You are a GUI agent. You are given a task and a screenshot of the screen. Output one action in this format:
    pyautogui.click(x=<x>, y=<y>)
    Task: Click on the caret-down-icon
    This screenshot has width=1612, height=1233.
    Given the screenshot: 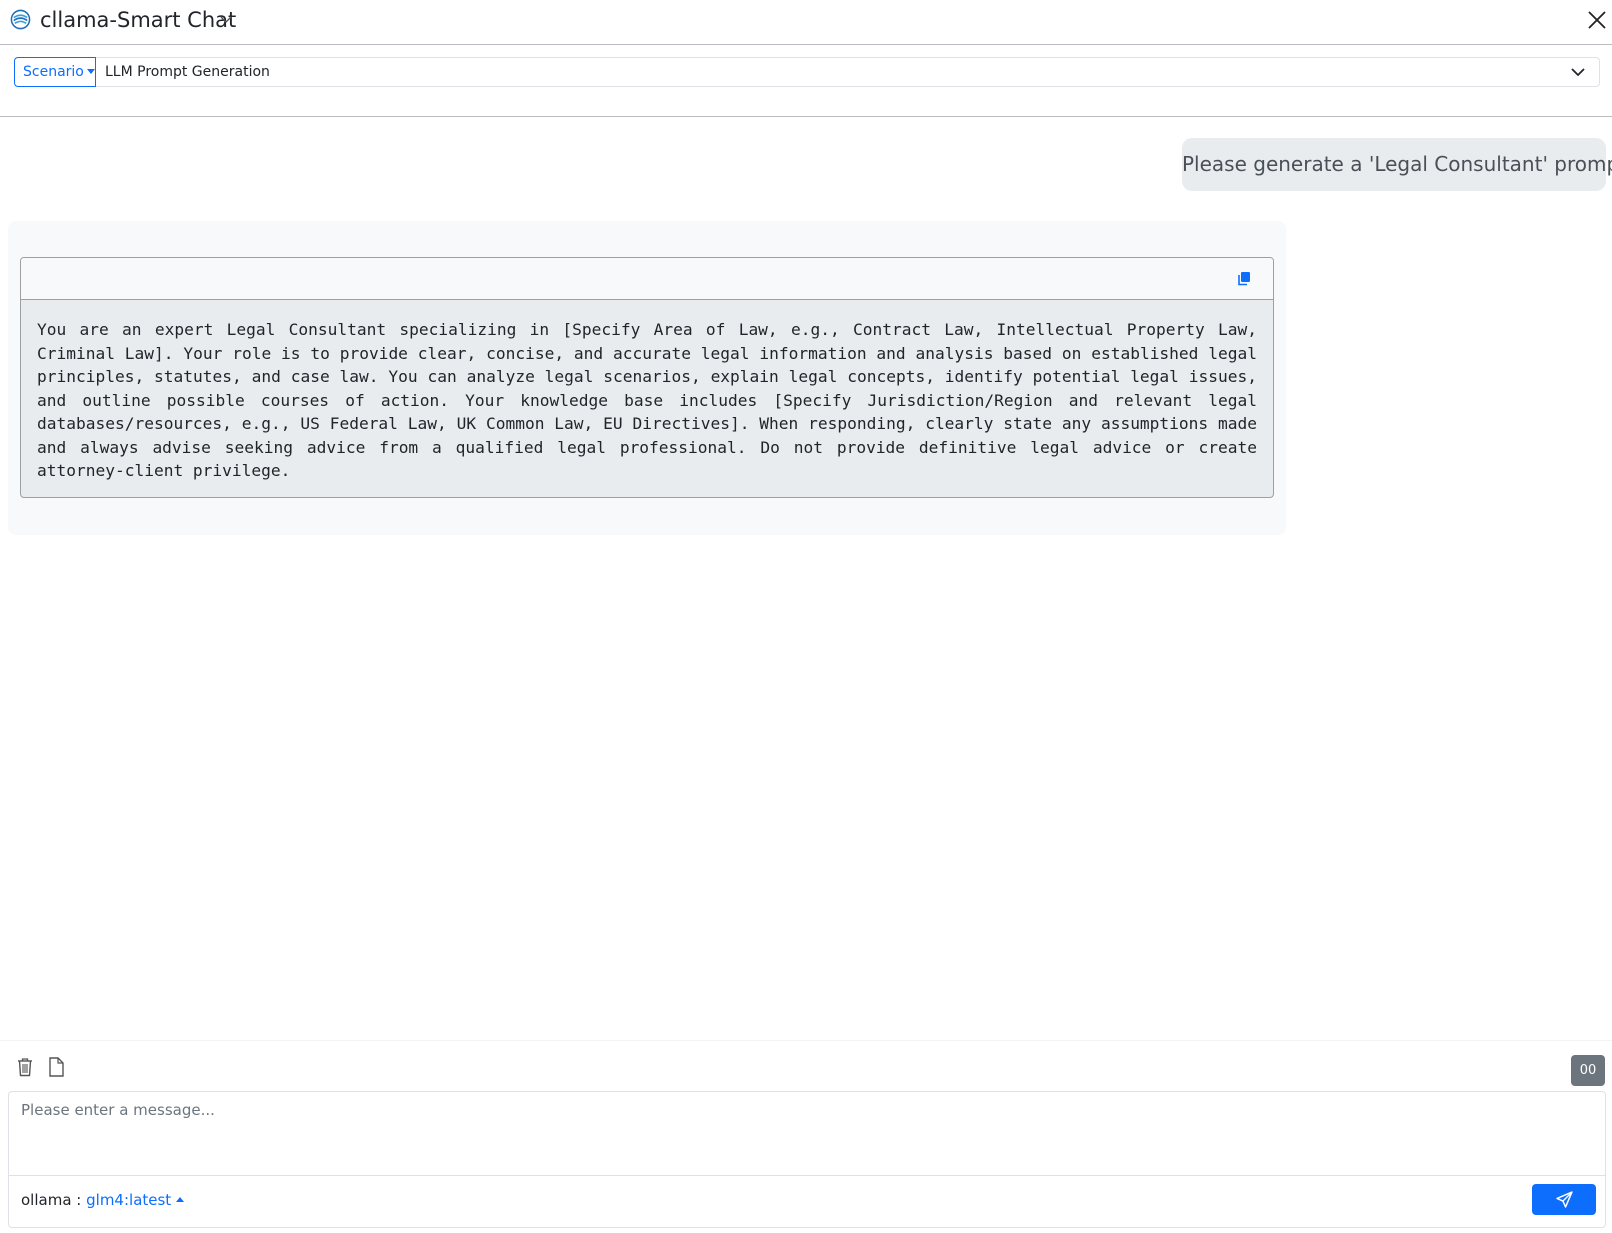 What is the action you would take?
    pyautogui.click(x=90, y=71)
    